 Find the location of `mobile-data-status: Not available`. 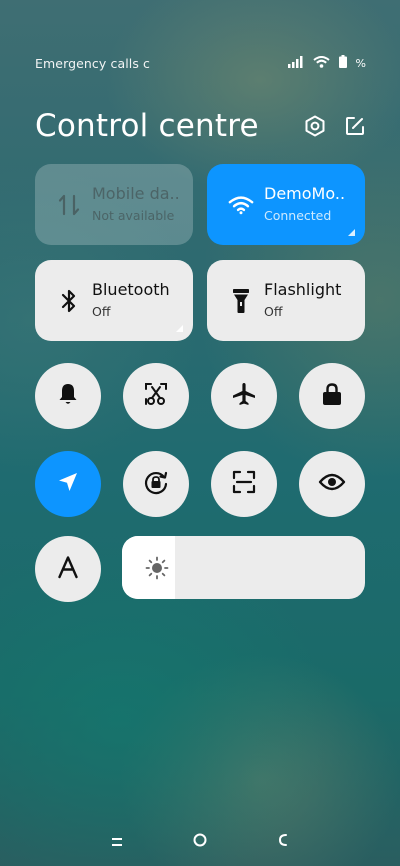

mobile-data-status: Not available is located at coordinates (133, 215).